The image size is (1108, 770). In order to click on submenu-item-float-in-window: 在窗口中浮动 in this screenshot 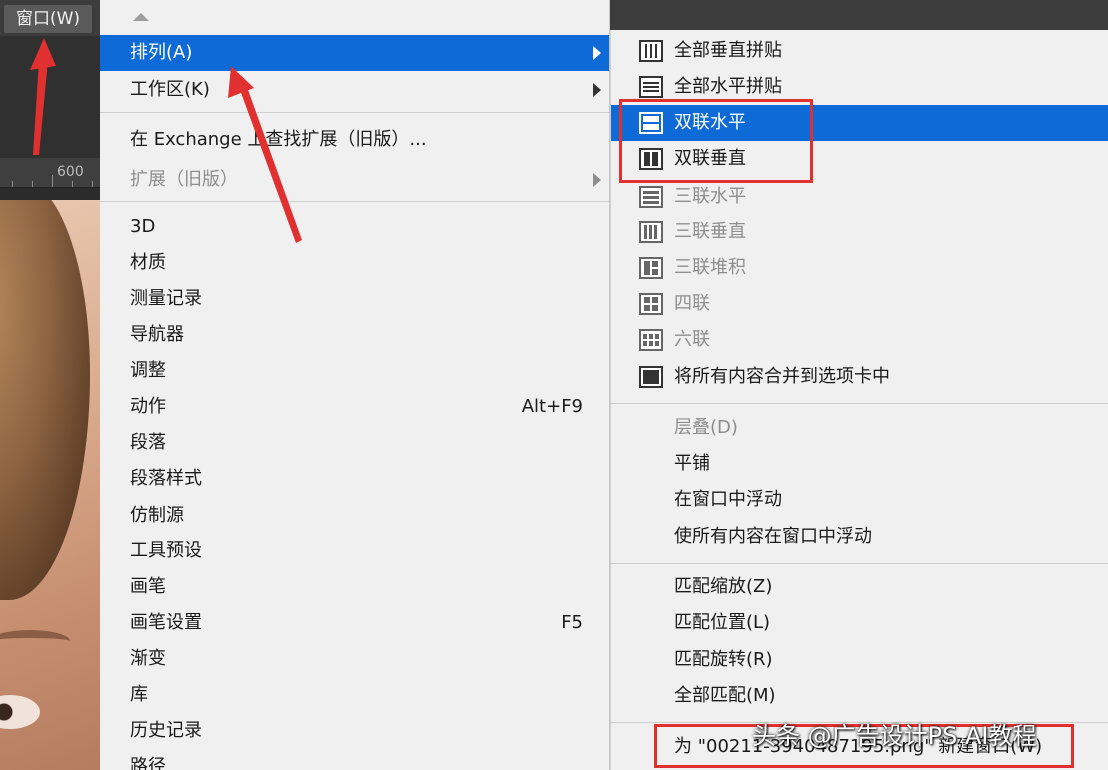, I will do `click(859, 500)`.